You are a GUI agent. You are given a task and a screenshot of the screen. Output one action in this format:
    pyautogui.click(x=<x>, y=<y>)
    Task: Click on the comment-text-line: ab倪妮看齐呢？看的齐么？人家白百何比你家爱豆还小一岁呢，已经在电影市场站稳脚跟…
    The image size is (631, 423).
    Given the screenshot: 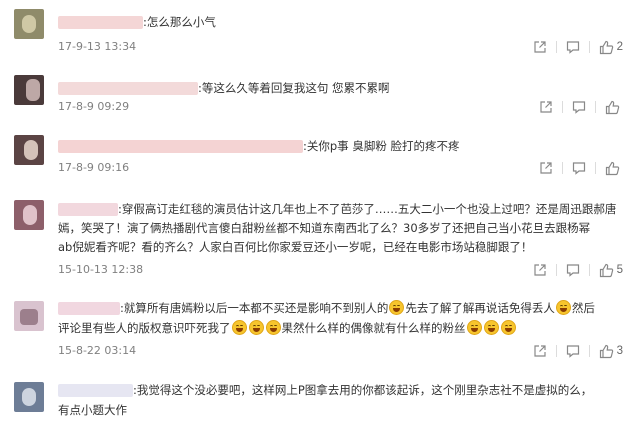 What is the action you would take?
    pyautogui.click(x=295, y=247)
    